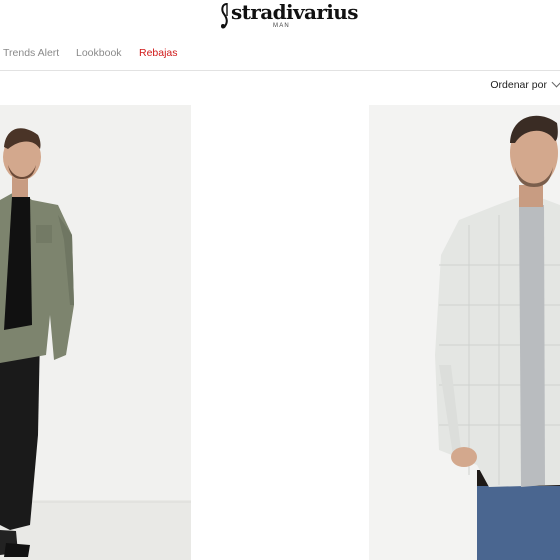 The height and width of the screenshot is (560, 560). Describe the element at coordinates (295, 12) in the screenshot. I see `brand-wordmark: stradivarius` at that location.